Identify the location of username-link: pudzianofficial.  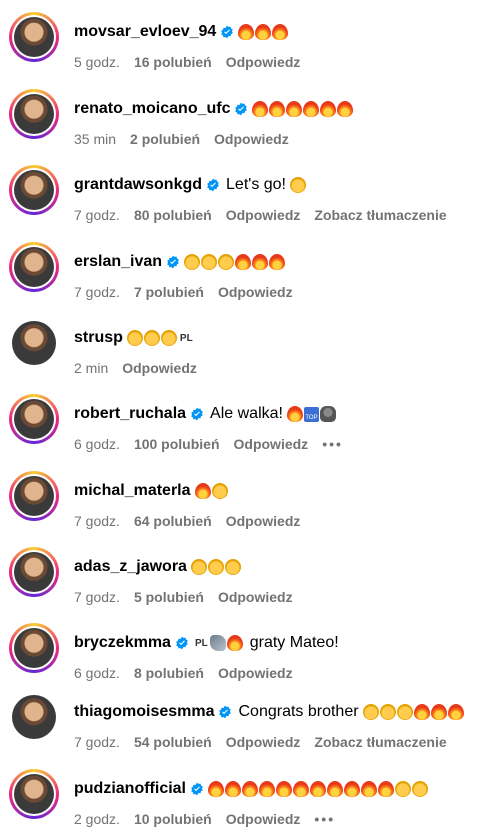
(130, 789).